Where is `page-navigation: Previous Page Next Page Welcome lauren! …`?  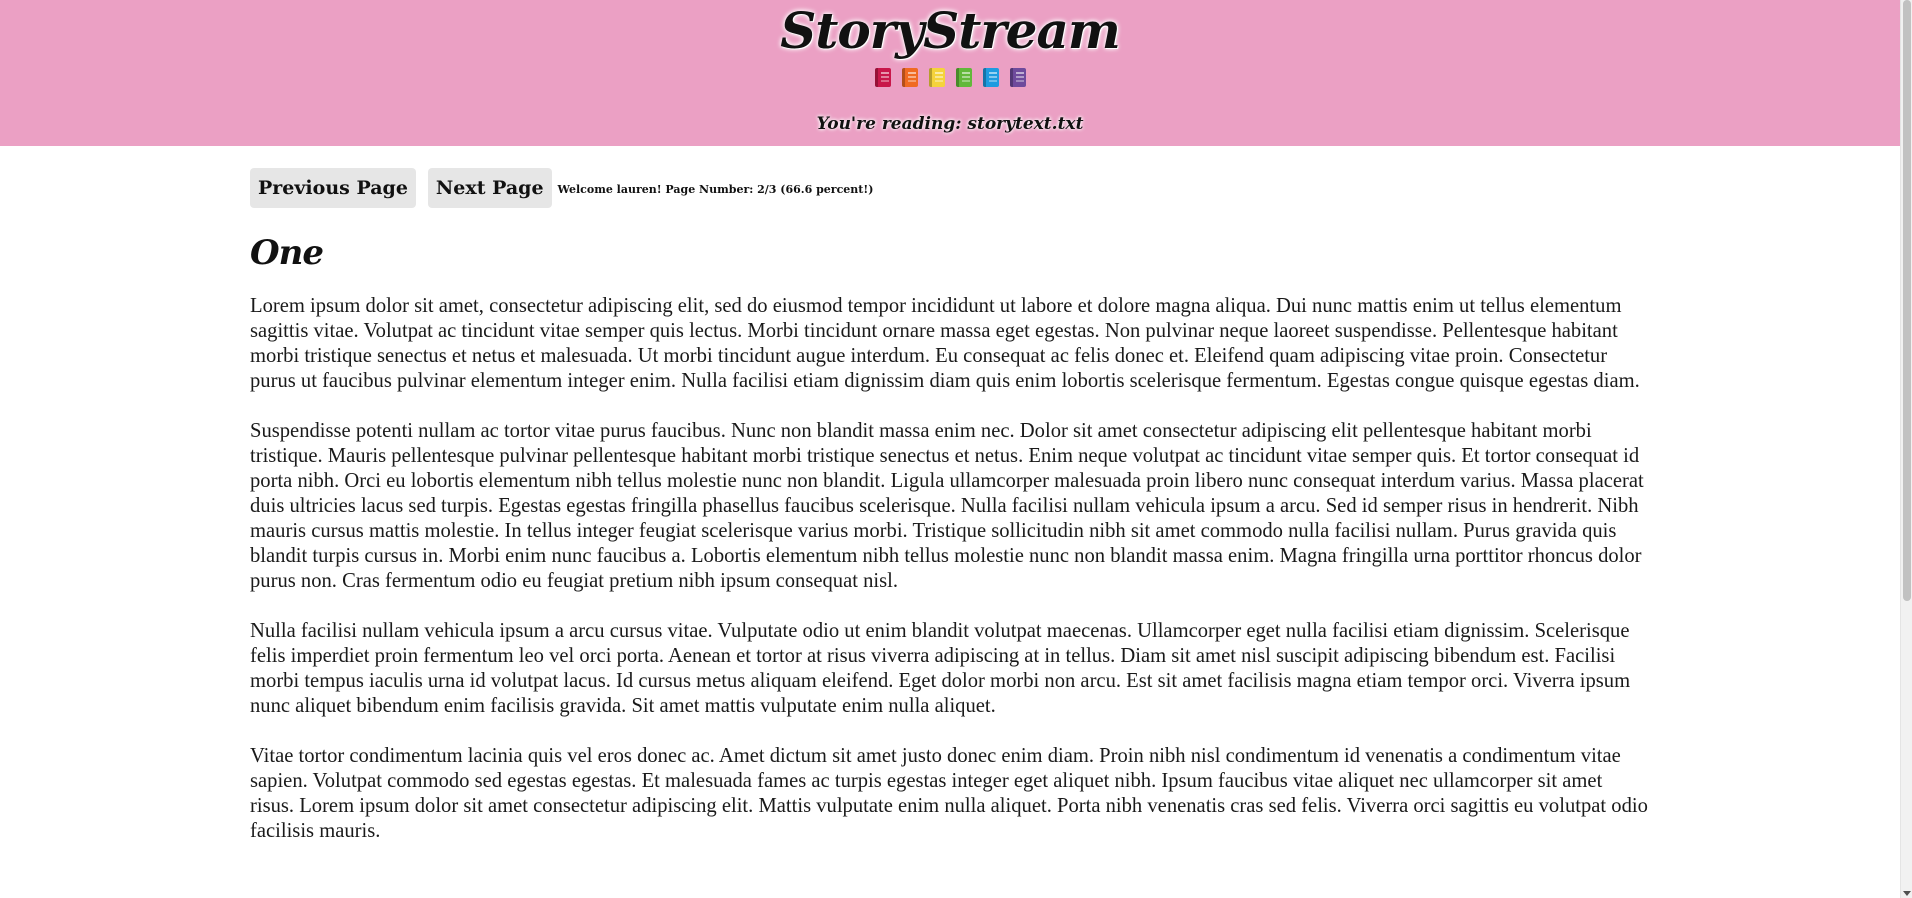 page-navigation: Previous Page Next Page Welcome lauren! … is located at coordinates (950, 188).